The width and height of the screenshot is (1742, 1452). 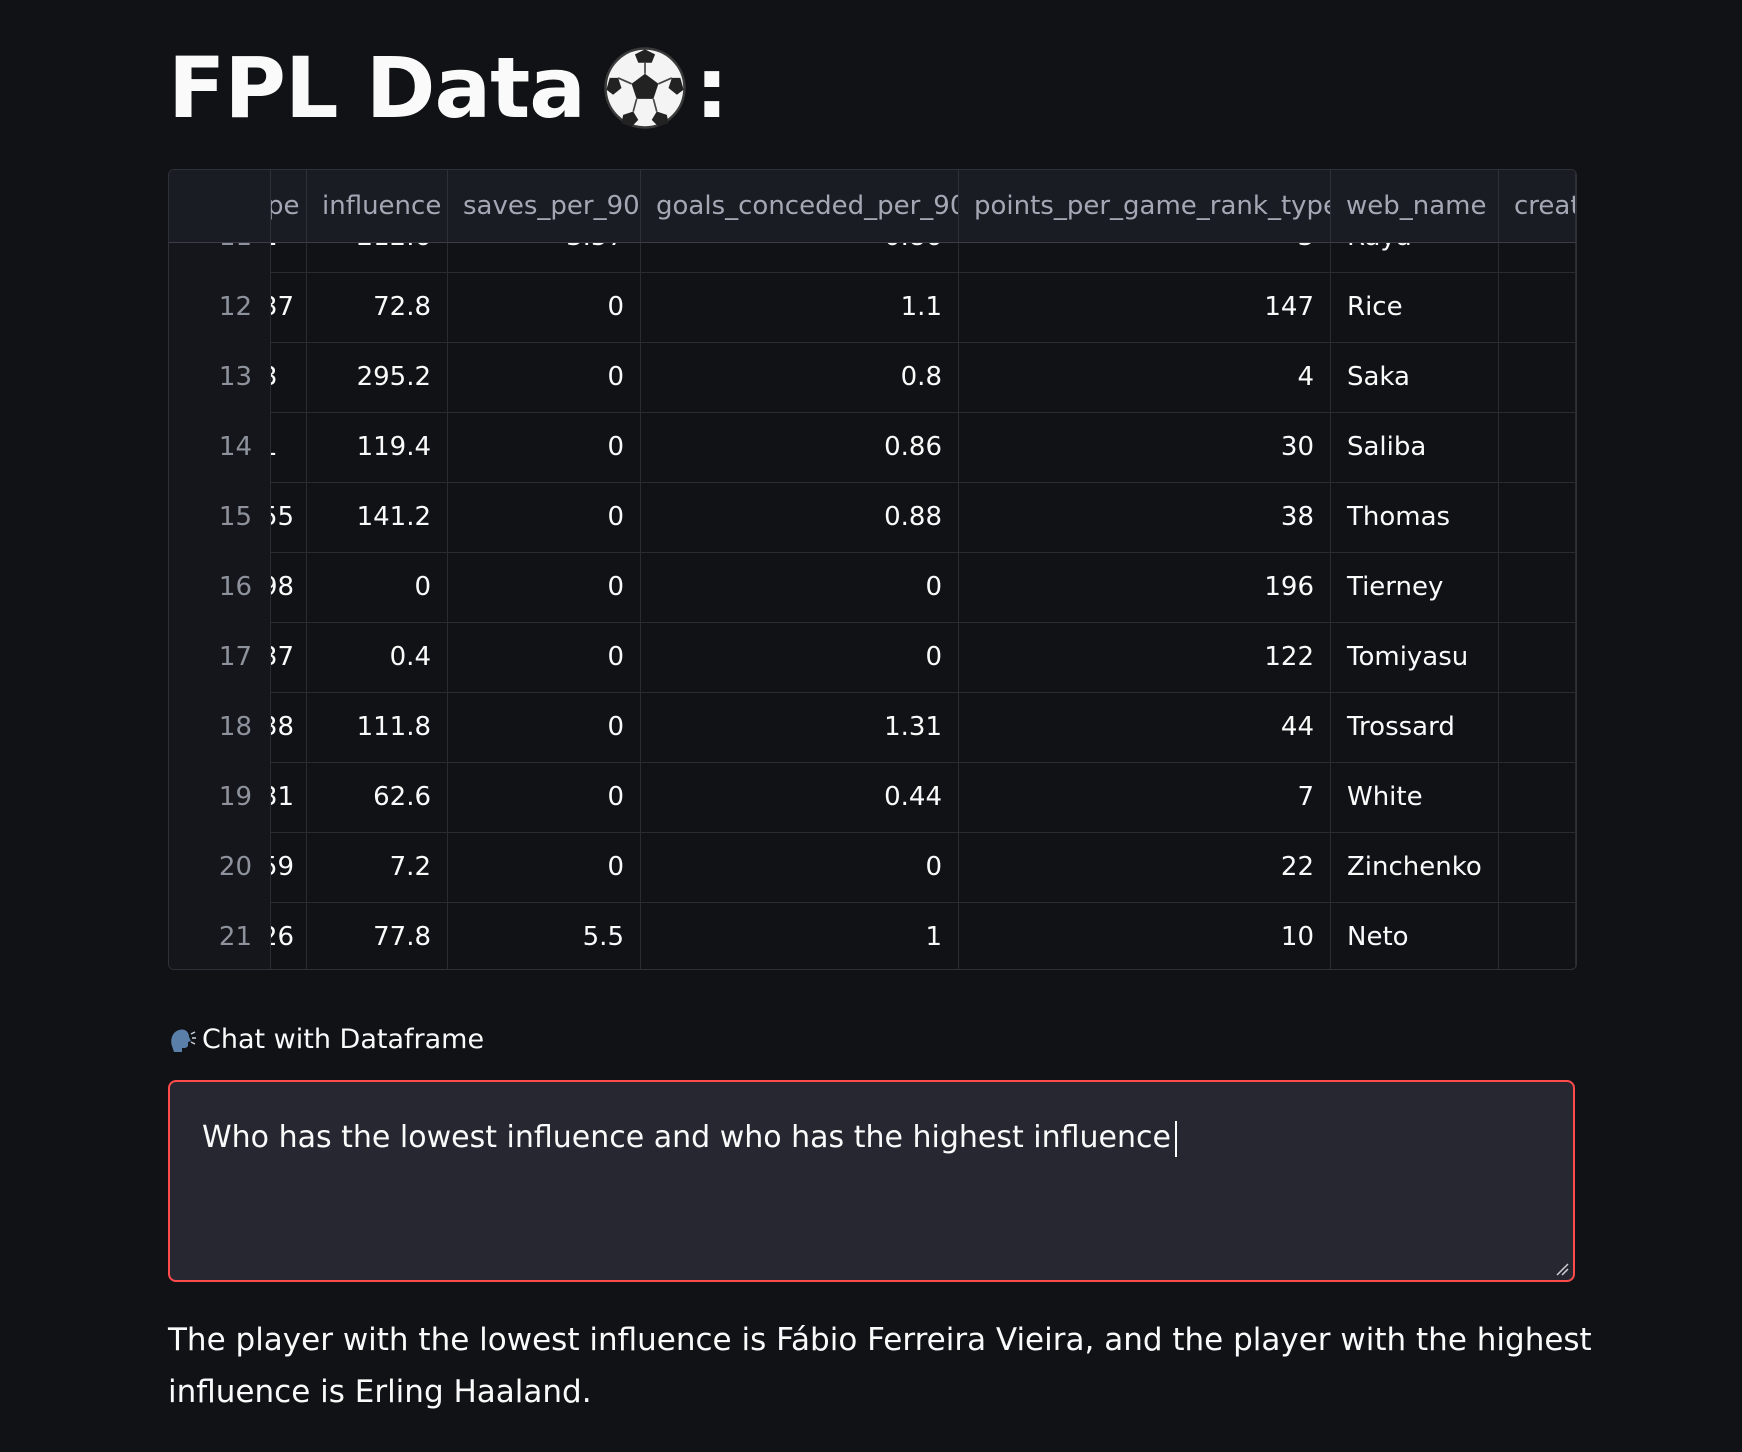 I want to click on table-row: 133295.200.84Saka, so click(x=872, y=377).